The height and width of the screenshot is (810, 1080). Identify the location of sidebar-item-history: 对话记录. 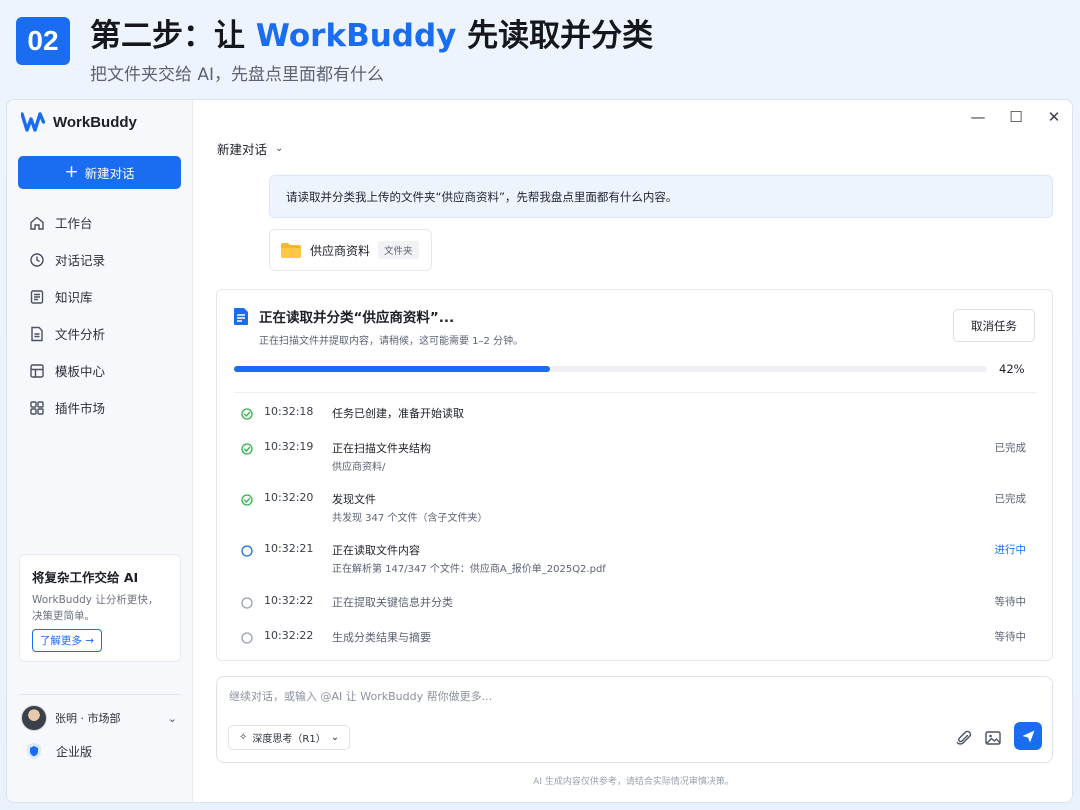
(100, 259).